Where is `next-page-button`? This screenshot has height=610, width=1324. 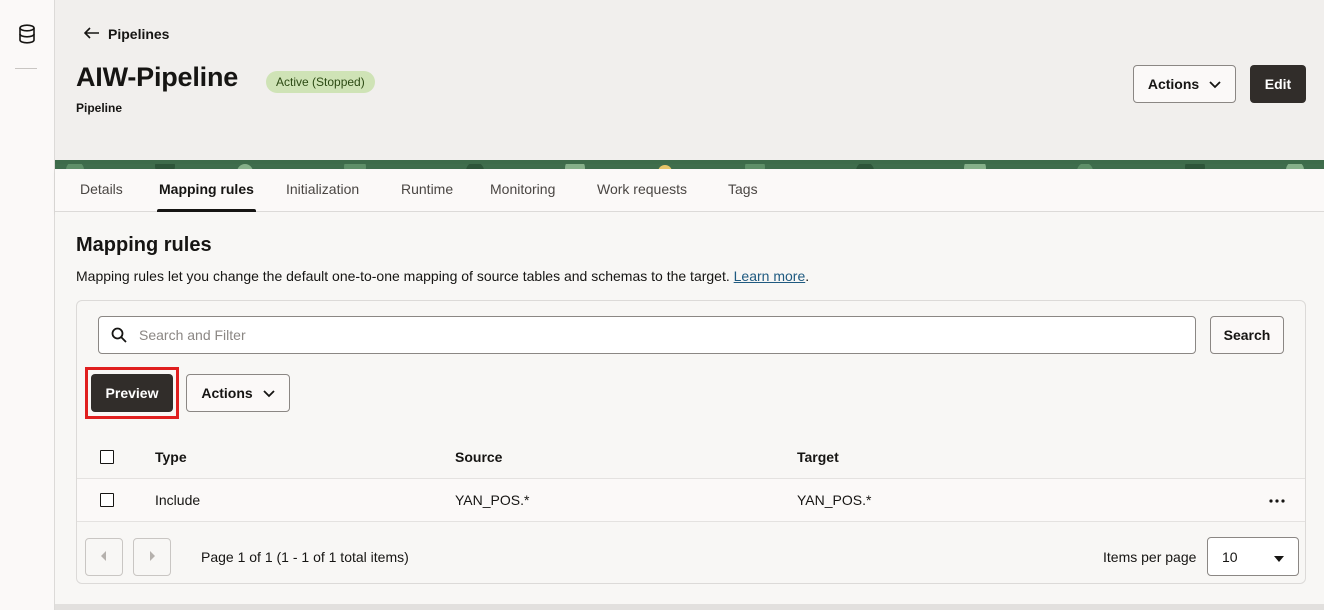
next-page-button is located at coordinates (152, 557).